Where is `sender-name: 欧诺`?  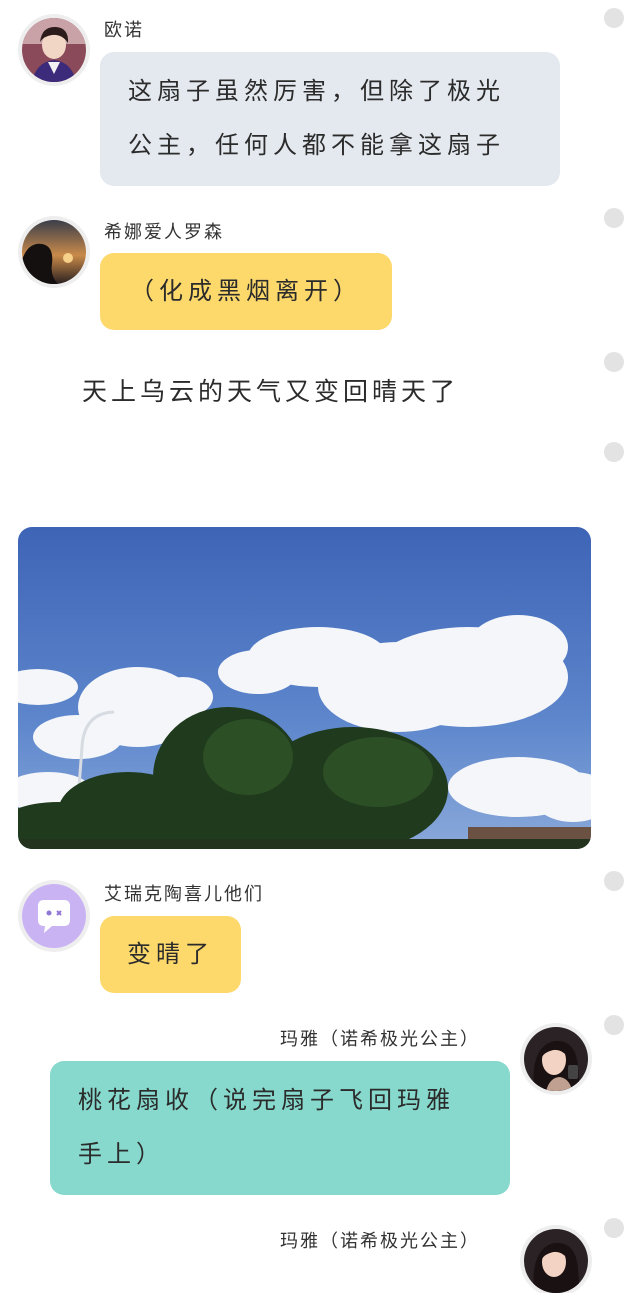
sender-name: 欧诺 is located at coordinates (124, 30).